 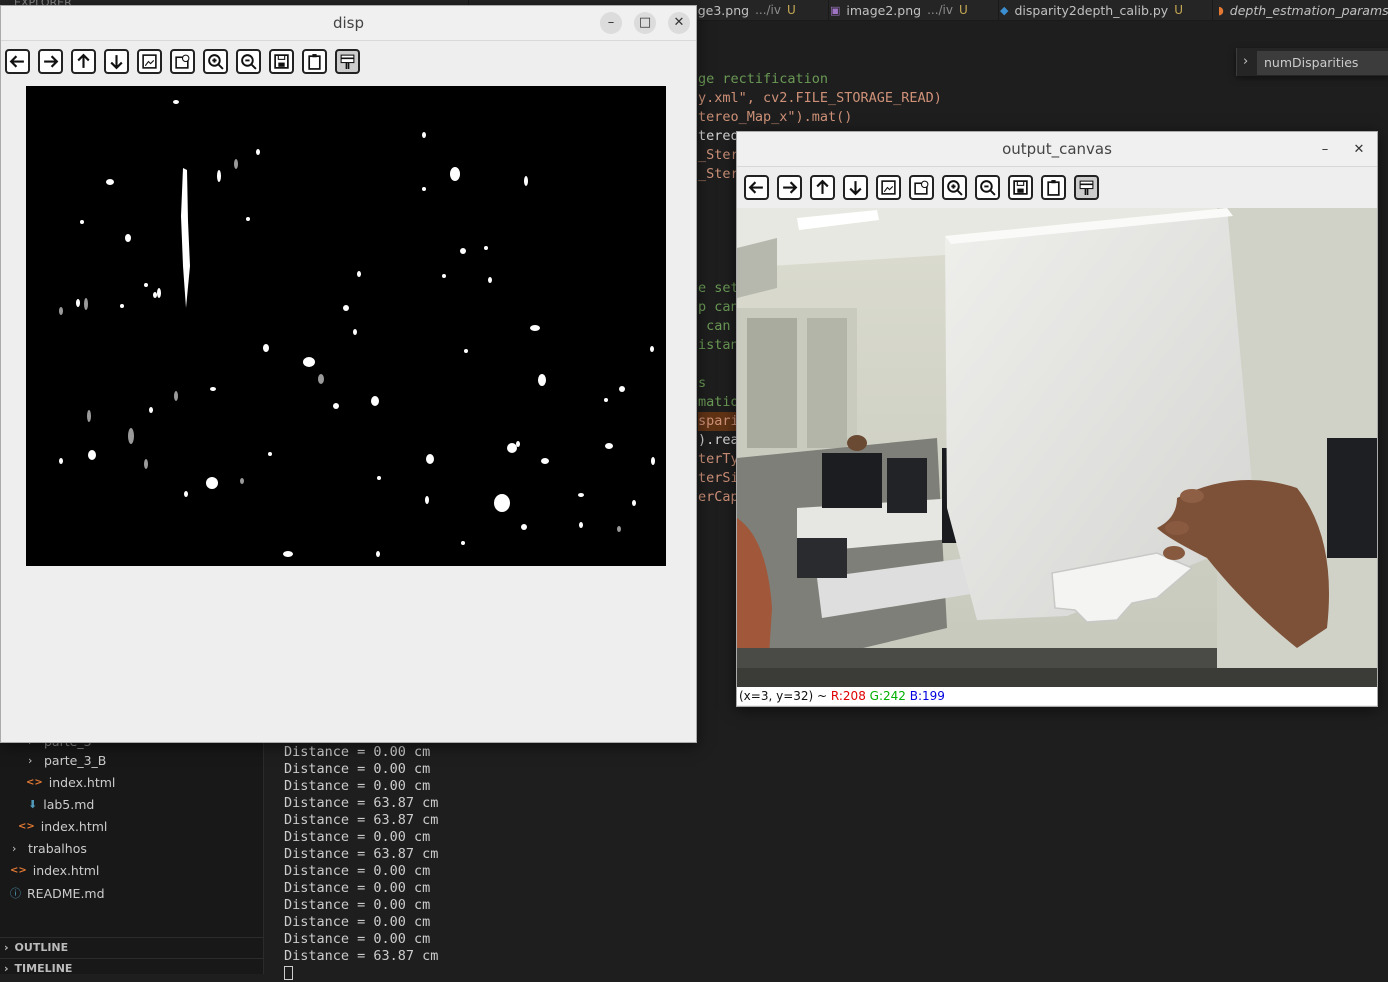 I want to click on editor-tab-depth-params: ◗ depth_estmation_params, so click(x=1299, y=10).